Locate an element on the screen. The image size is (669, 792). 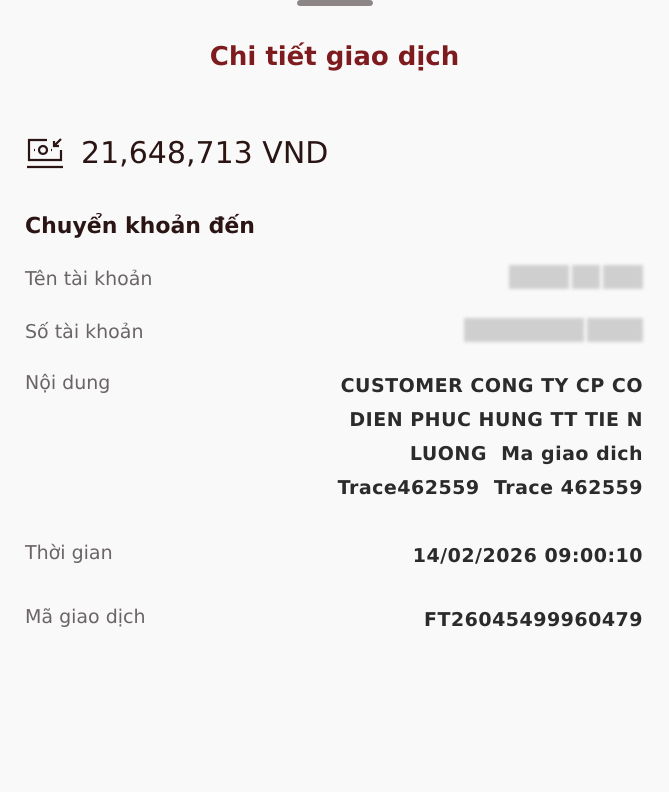
field-label: Thời gian is located at coordinates (69, 553).